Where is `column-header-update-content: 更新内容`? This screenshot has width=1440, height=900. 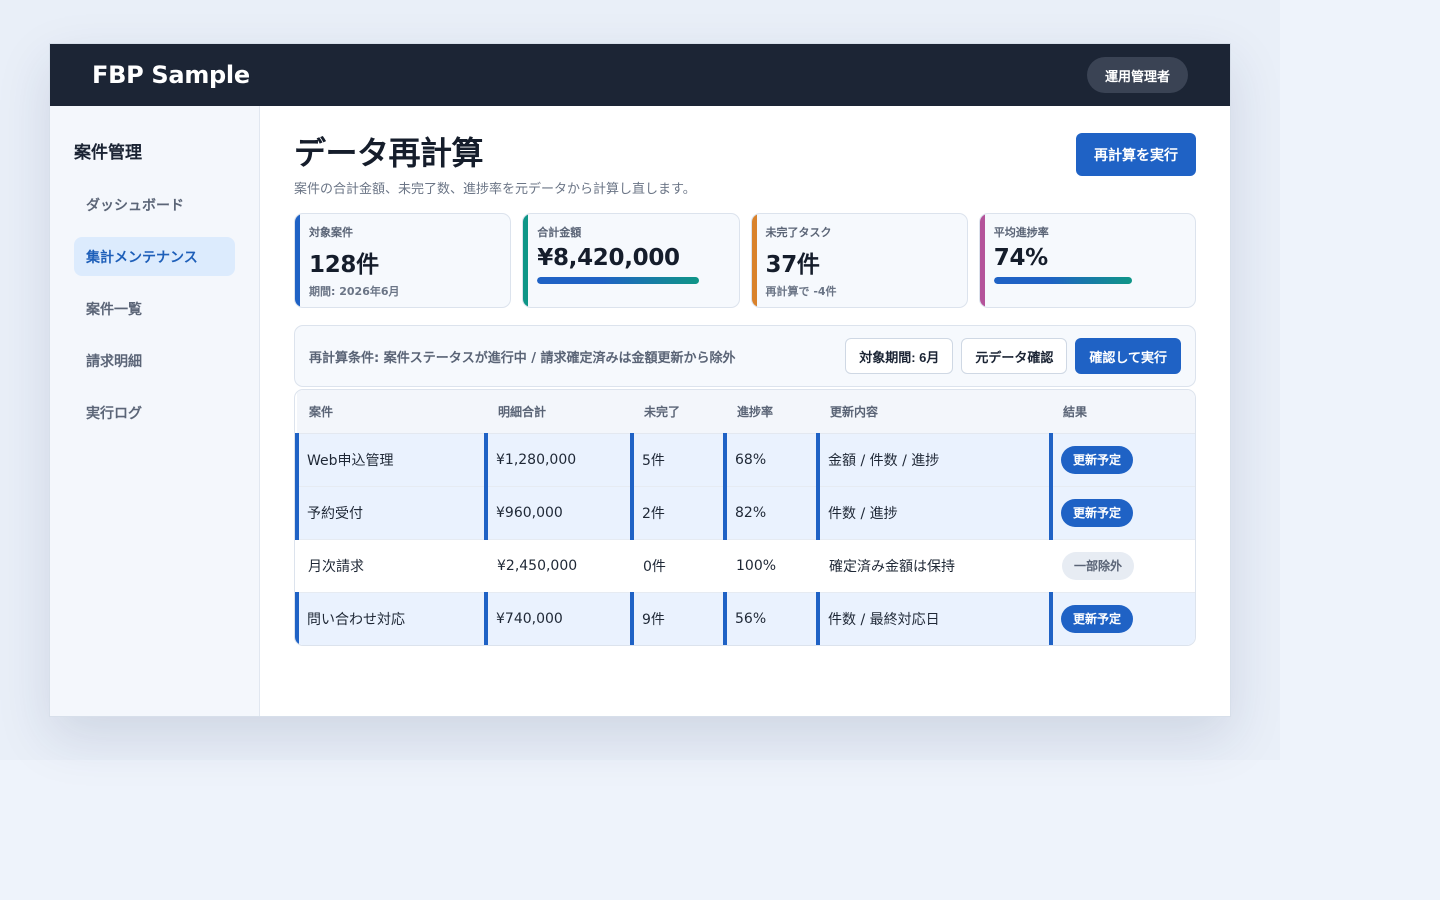 column-header-update-content: 更新内容 is located at coordinates (934, 412).